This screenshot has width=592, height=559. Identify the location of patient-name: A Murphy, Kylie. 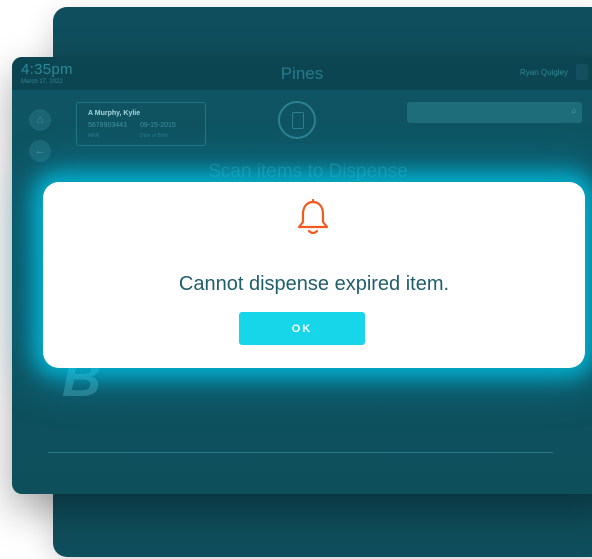
(114, 113).